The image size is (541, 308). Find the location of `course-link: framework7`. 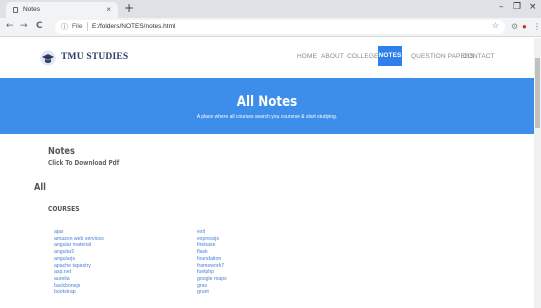

course-link: framework7 is located at coordinates (212, 266).